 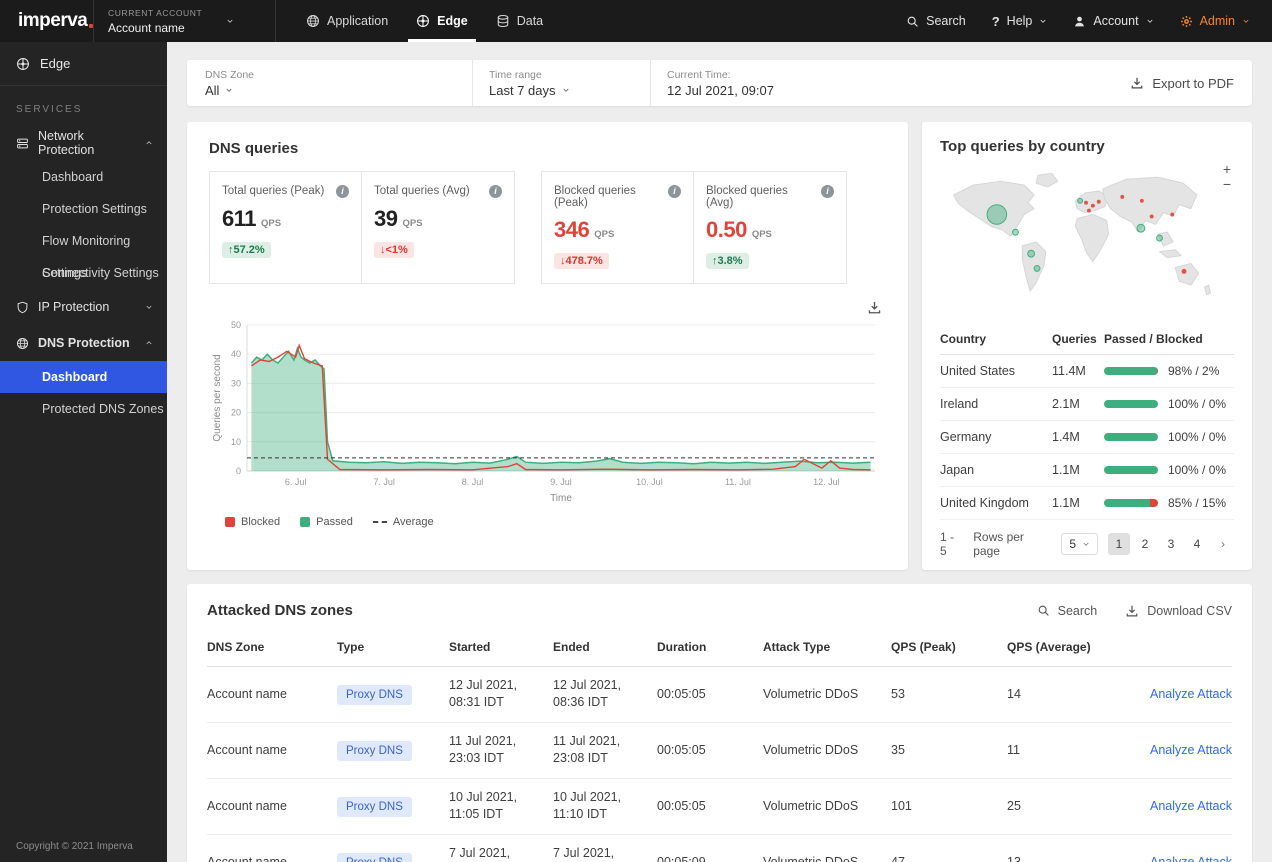 What do you see at coordinates (617, 197) in the screenshot?
I see `stat-label-row: Blocked queries (Peak) i` at bounding box center [617, 197].